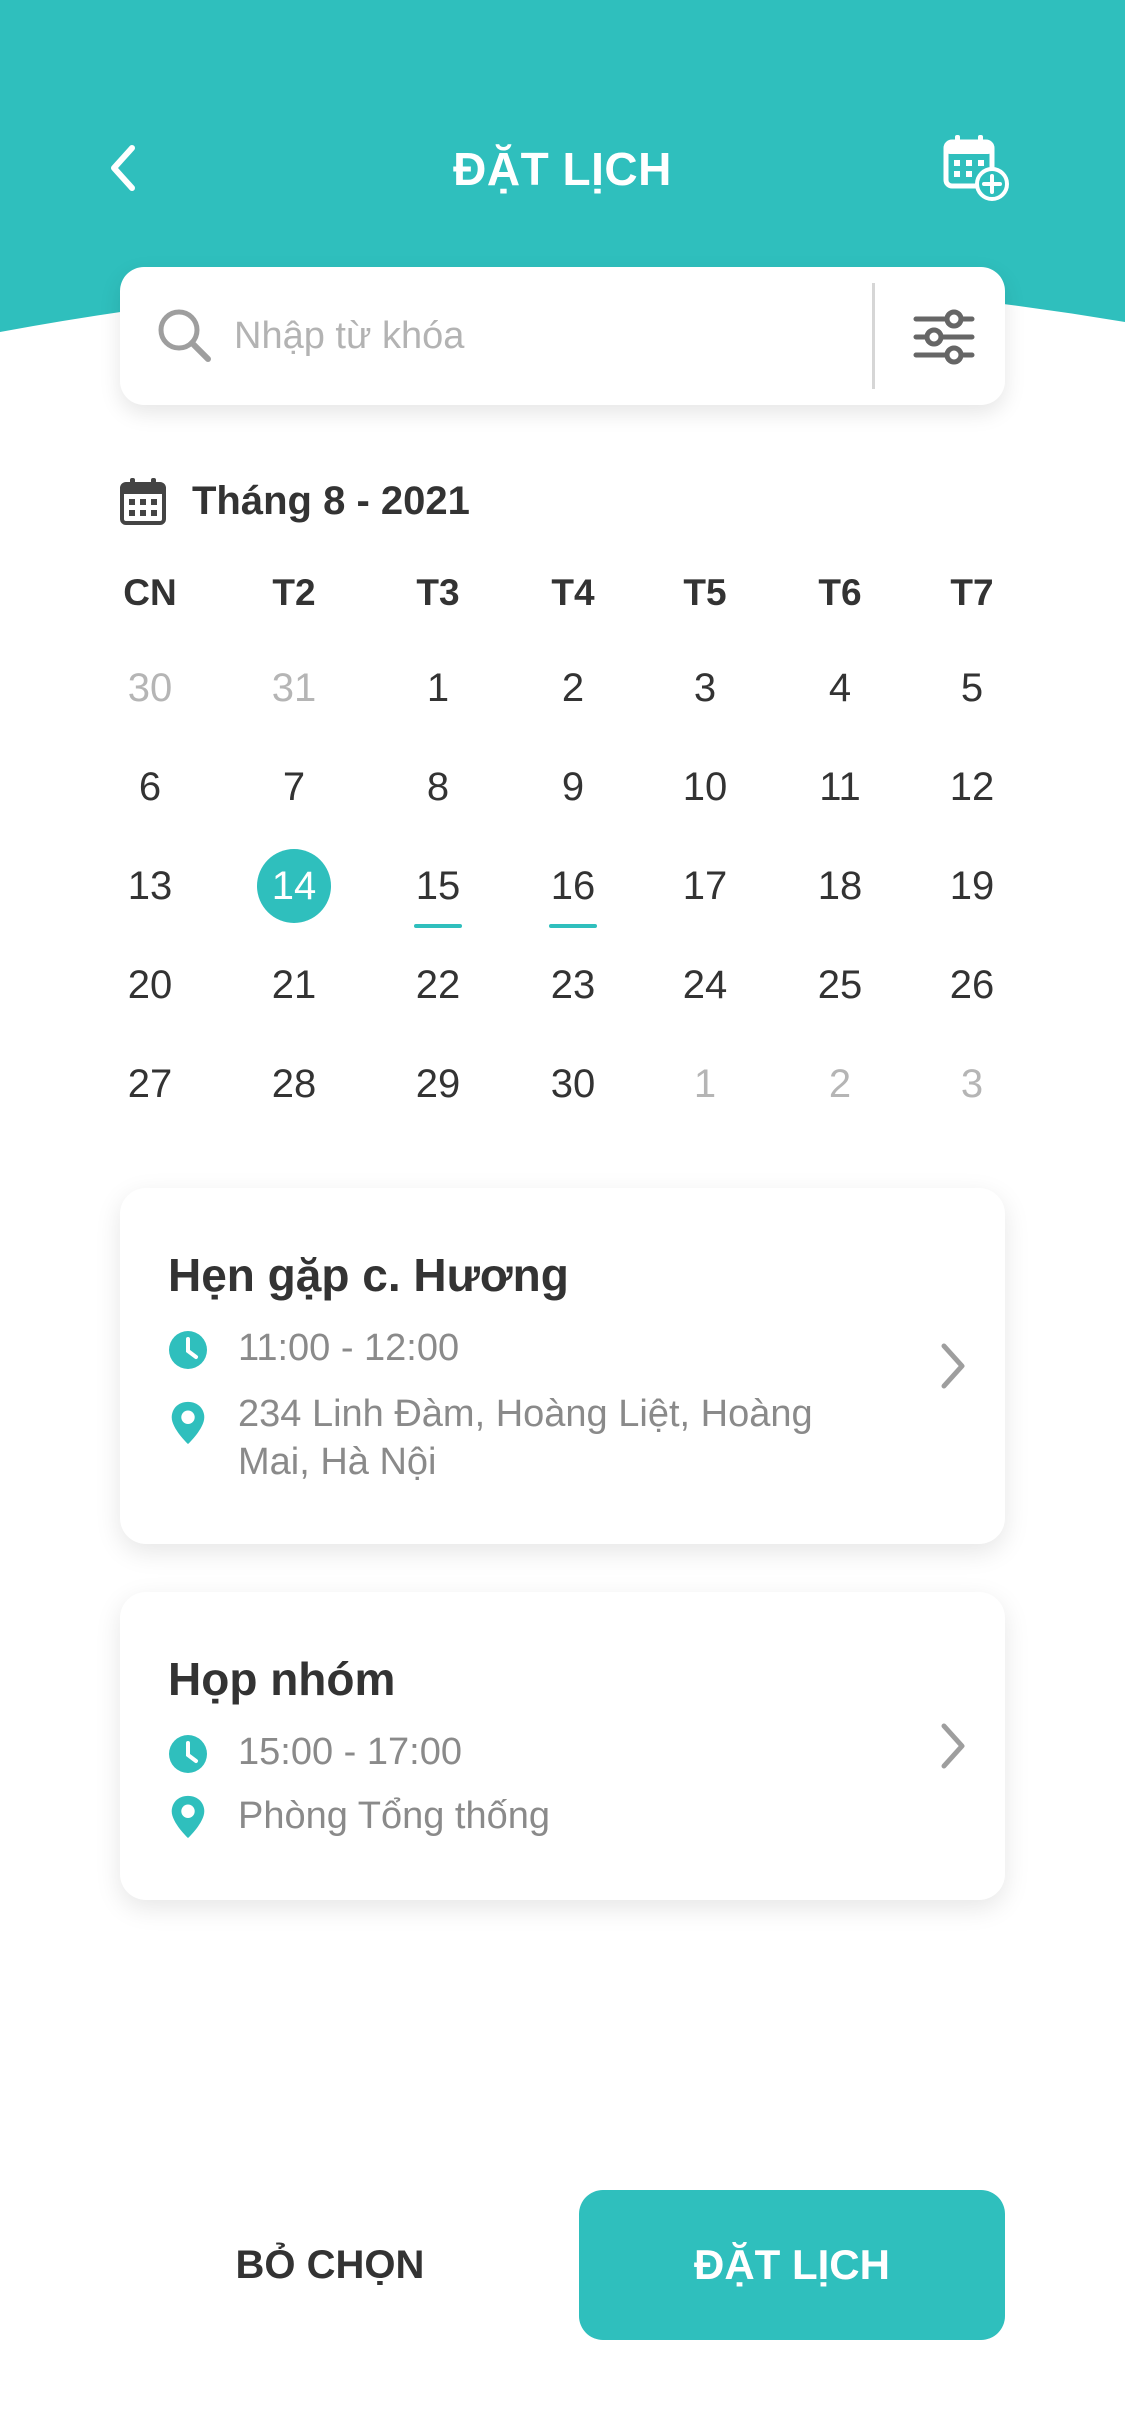 The width and height of the screenshot is (1125, 2436). Describe the element at coordinates (150, 886) in the screenshot. I see `calendar-day: 13` at that location.